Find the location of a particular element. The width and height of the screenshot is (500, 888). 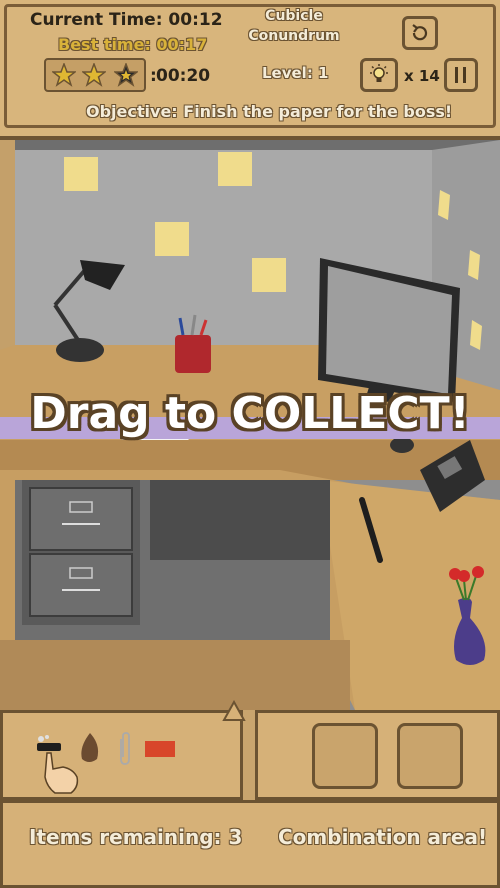

pause-icon is located at coordinates (460, 75).